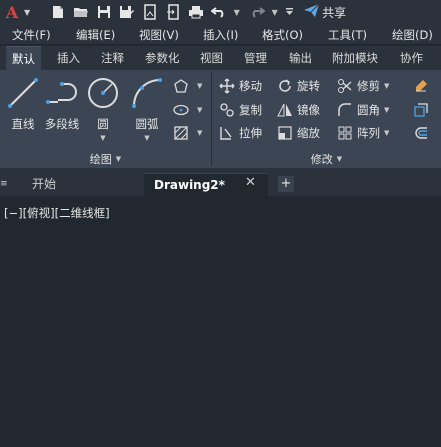  What do you see at coordinates (147, 109) in the screenshot?
I see `arc-tool: 圆弧 ▼` at bounding box center [147, 109].